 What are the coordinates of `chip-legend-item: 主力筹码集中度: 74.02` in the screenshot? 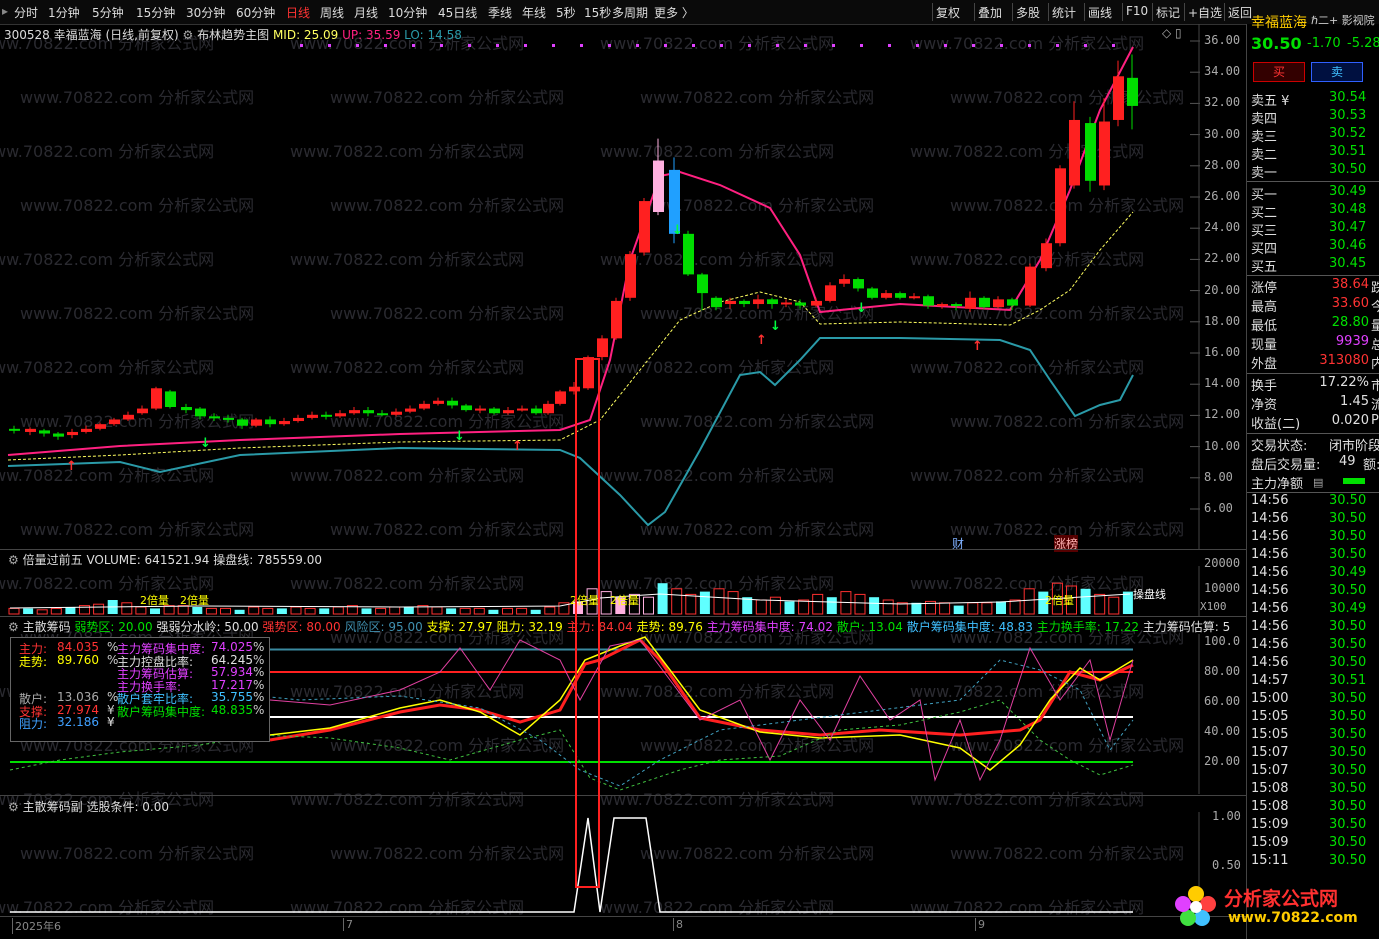 It's located at (771, 627).